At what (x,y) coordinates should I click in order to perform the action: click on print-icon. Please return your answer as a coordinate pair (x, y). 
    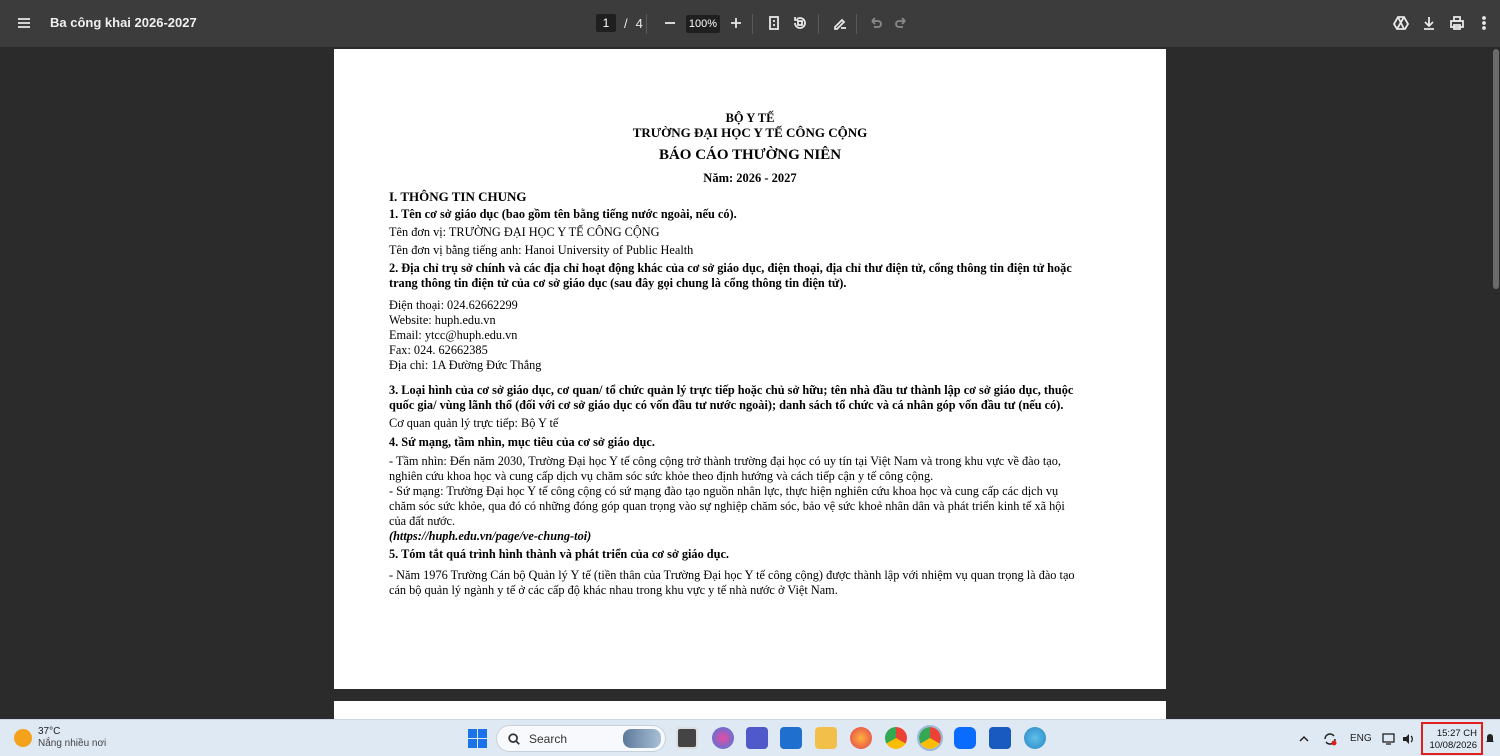
    Looking at the image, I should click on (1457, 23).